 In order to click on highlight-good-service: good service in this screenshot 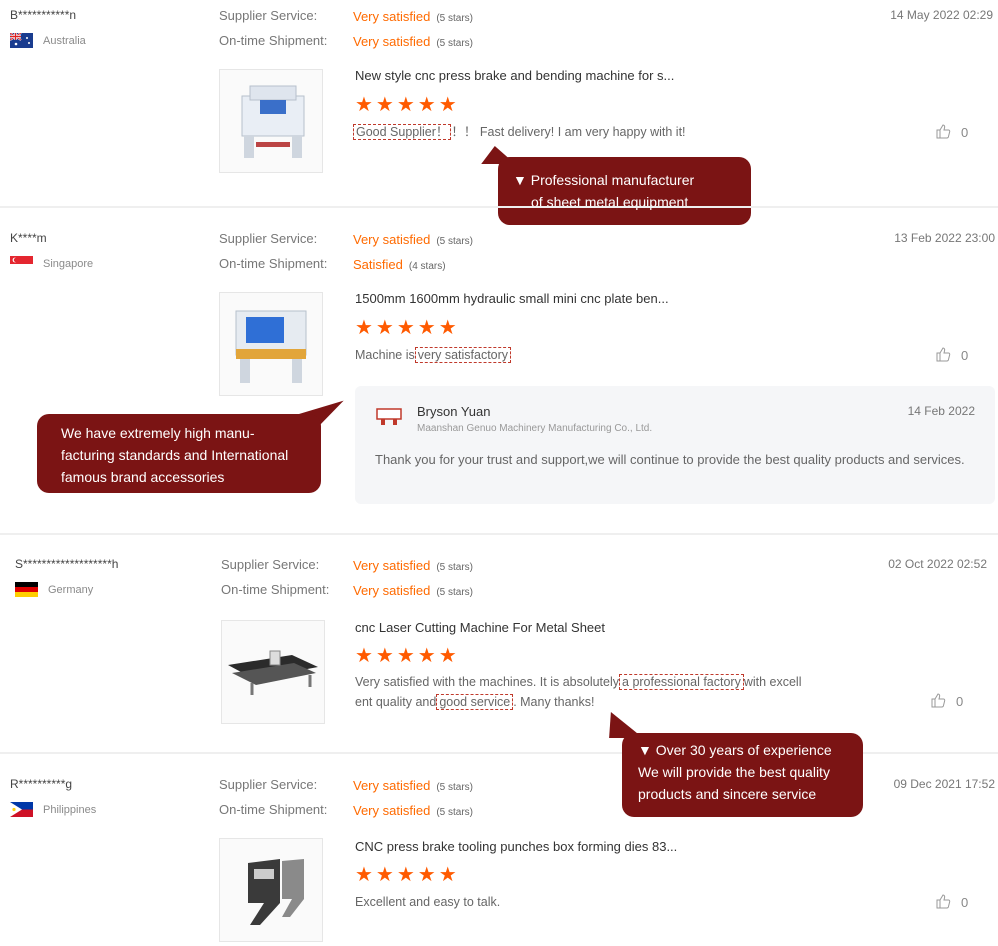, I will do `click(475, 702)`.